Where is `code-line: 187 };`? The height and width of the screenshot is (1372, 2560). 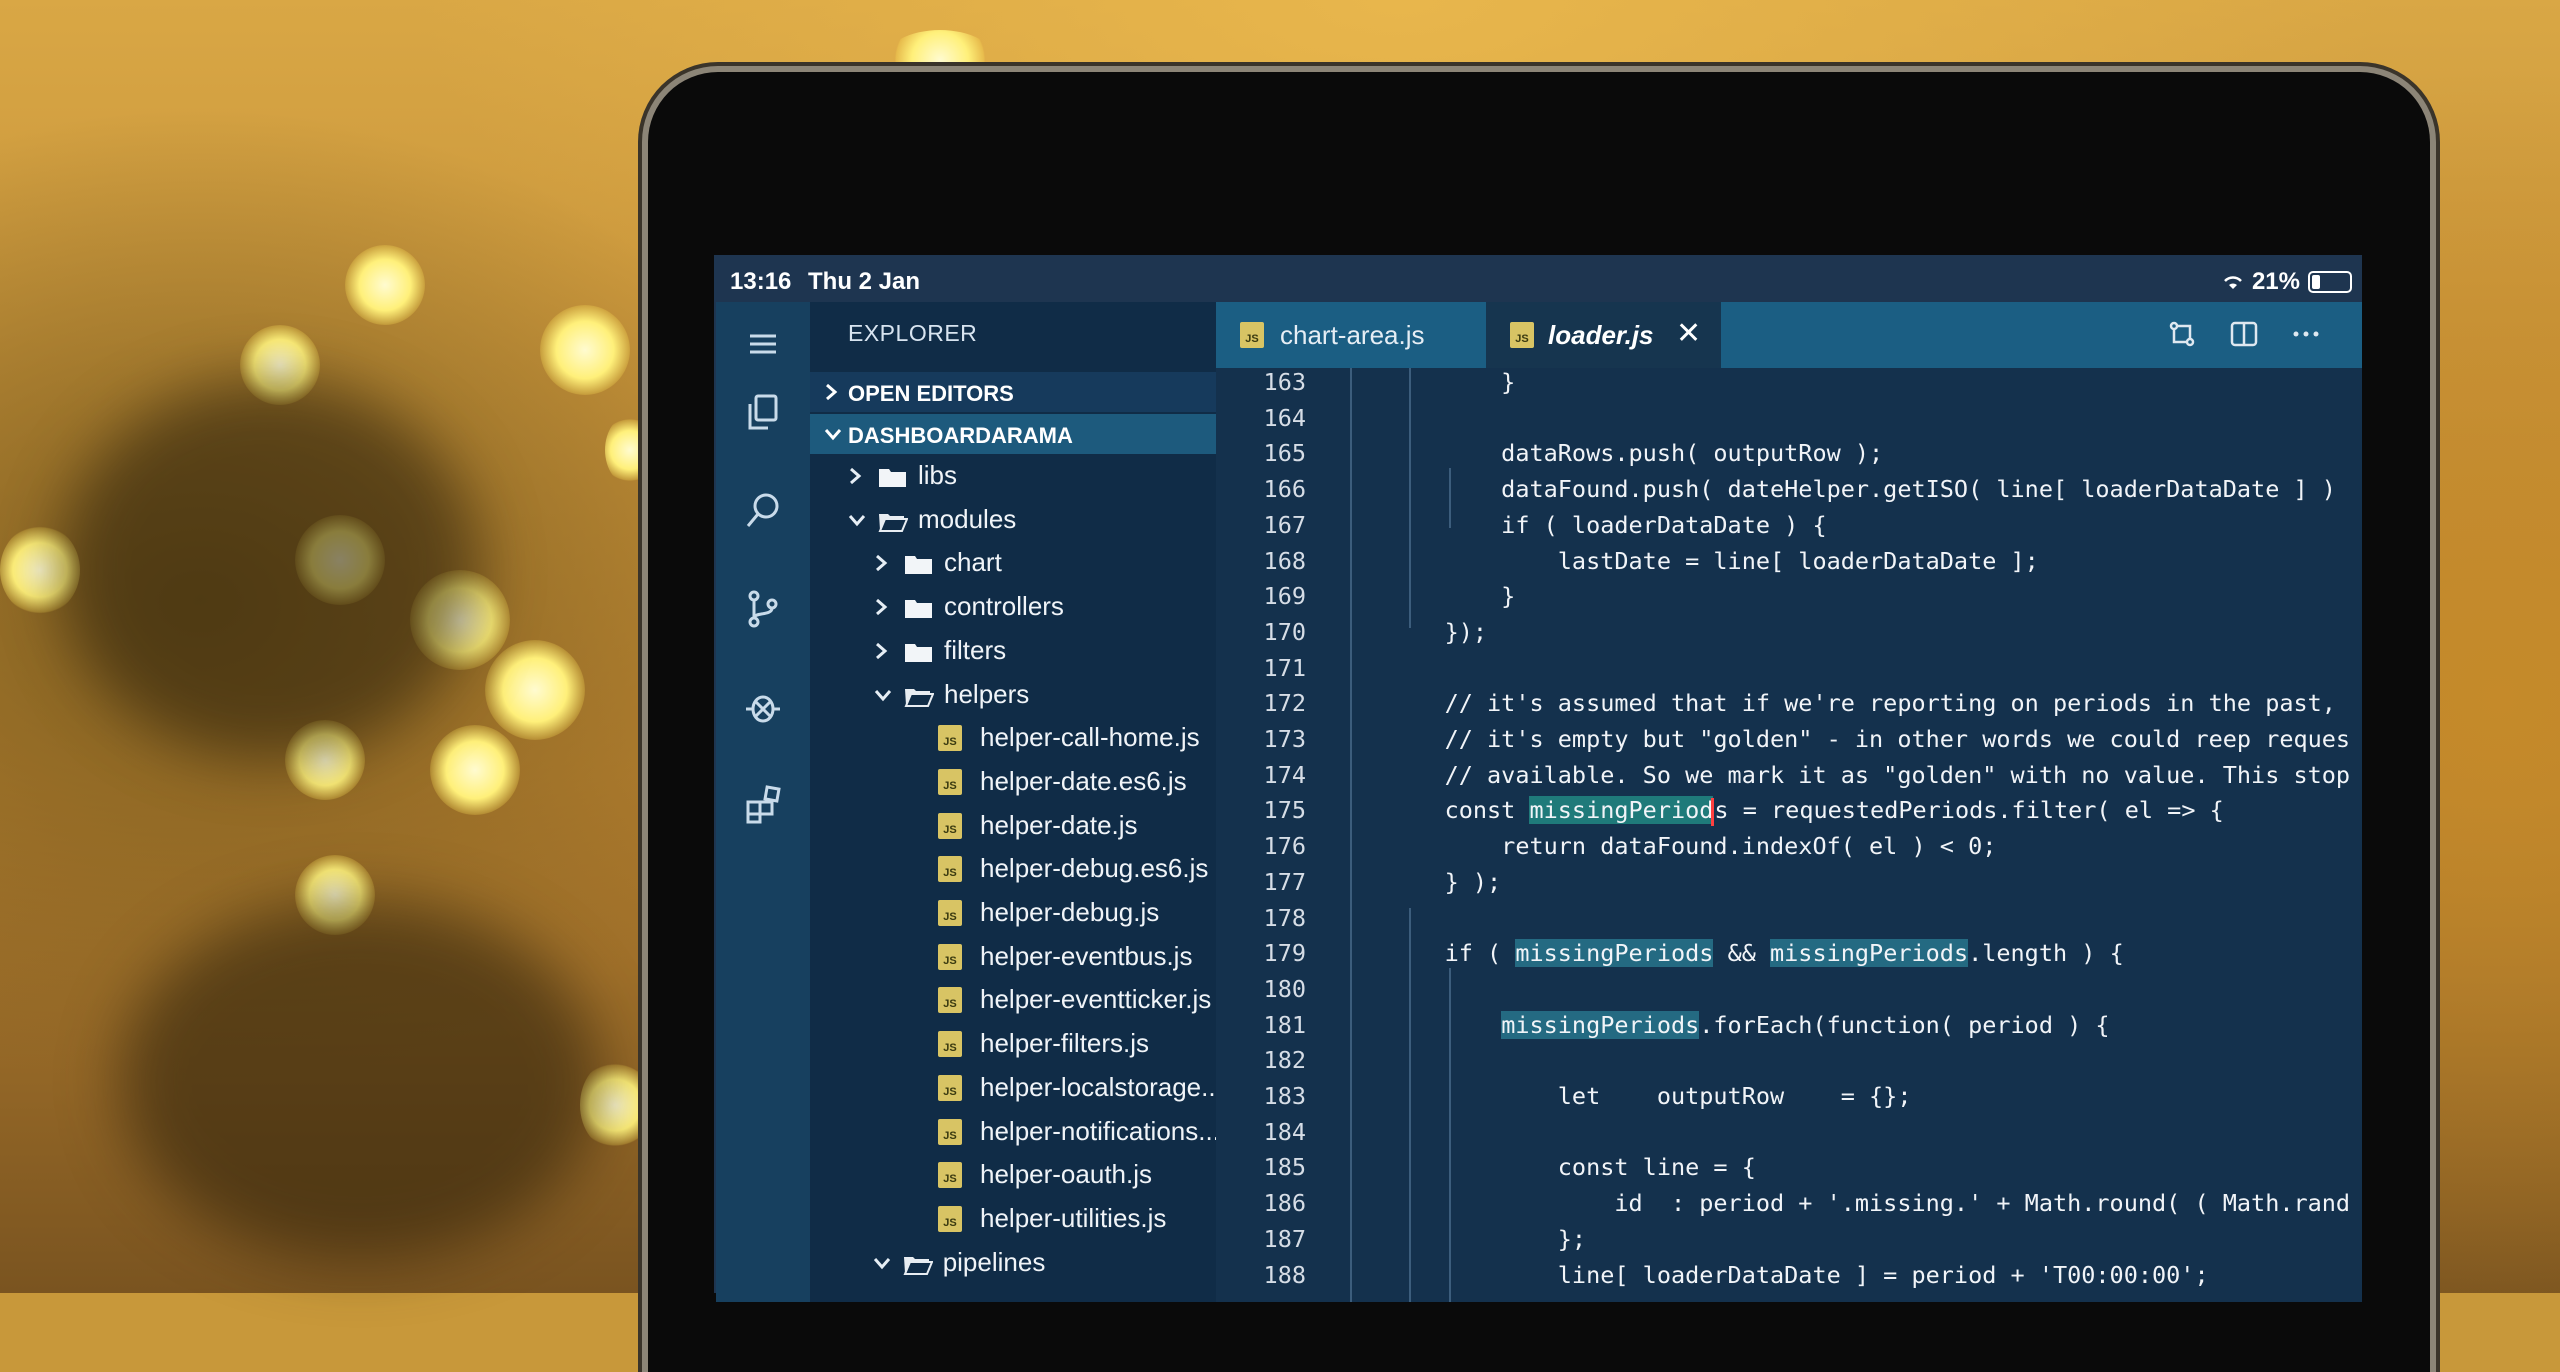 code-line: 187 }; is located at coordinates (1789, 1243).